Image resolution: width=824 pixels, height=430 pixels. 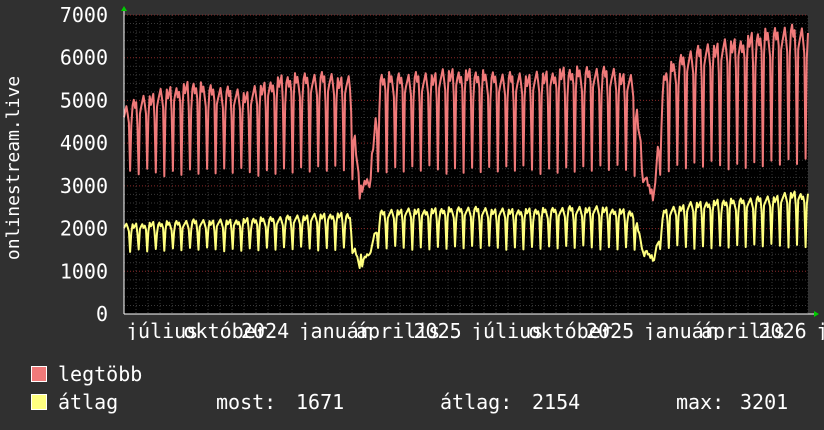 I want to click on y-tick-label: 5000, so click(x=84, y=100).